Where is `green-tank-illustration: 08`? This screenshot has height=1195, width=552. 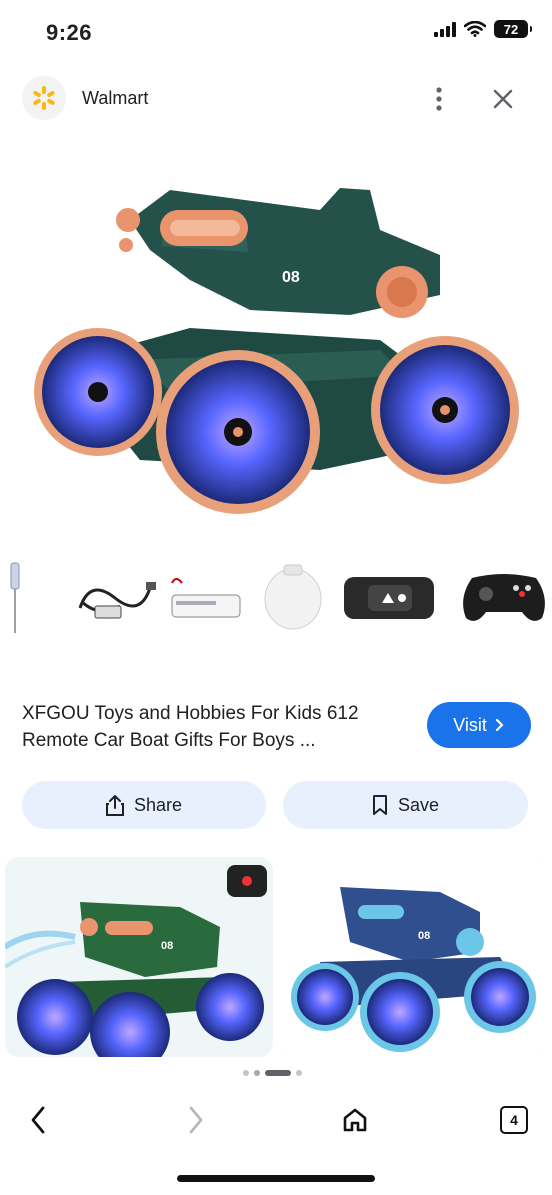 green-tank-illustration: 08 is located at coordinates (139, 957).